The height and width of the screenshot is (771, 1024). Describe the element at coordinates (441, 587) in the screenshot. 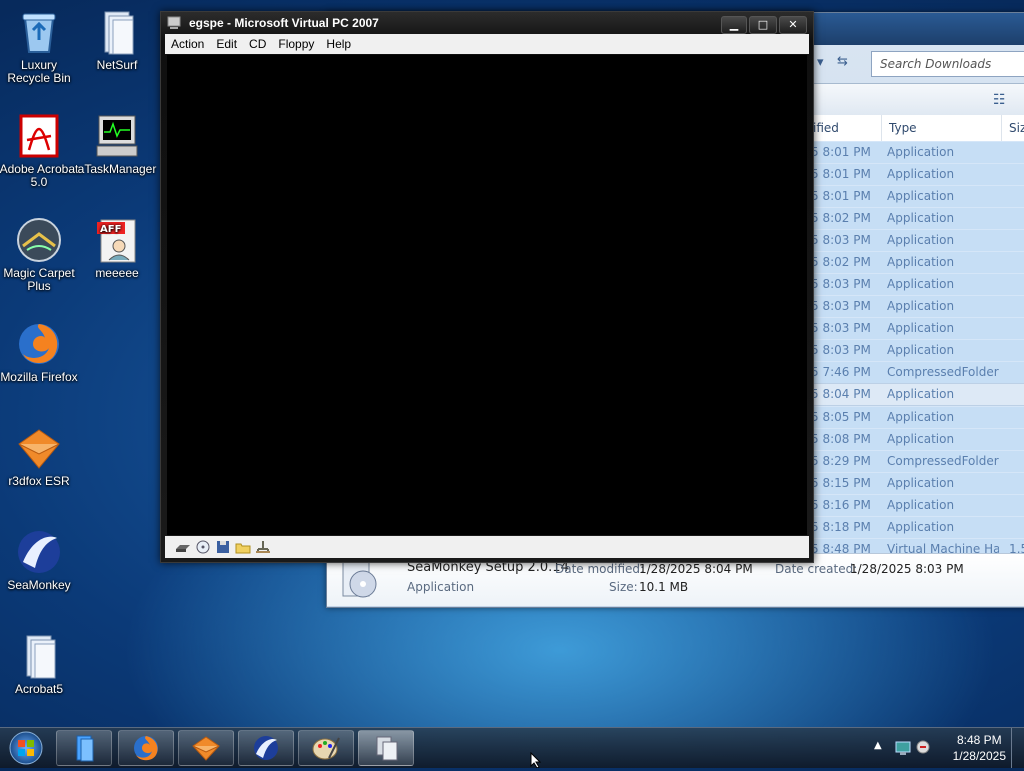

I see `details-file-type: Application` at that location.